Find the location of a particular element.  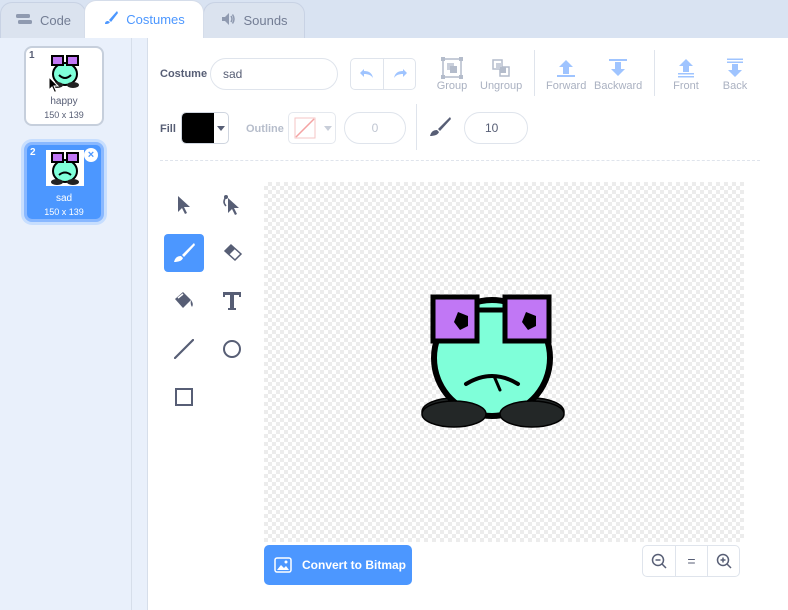

undo-redo-group is located at coordinates (383, 74).